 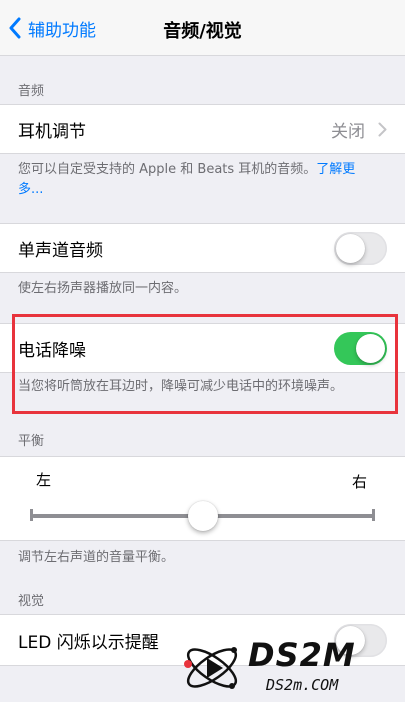 I want to click on phone-noise-cancellation-row: 电话降噪, so click(x=202, y=348).